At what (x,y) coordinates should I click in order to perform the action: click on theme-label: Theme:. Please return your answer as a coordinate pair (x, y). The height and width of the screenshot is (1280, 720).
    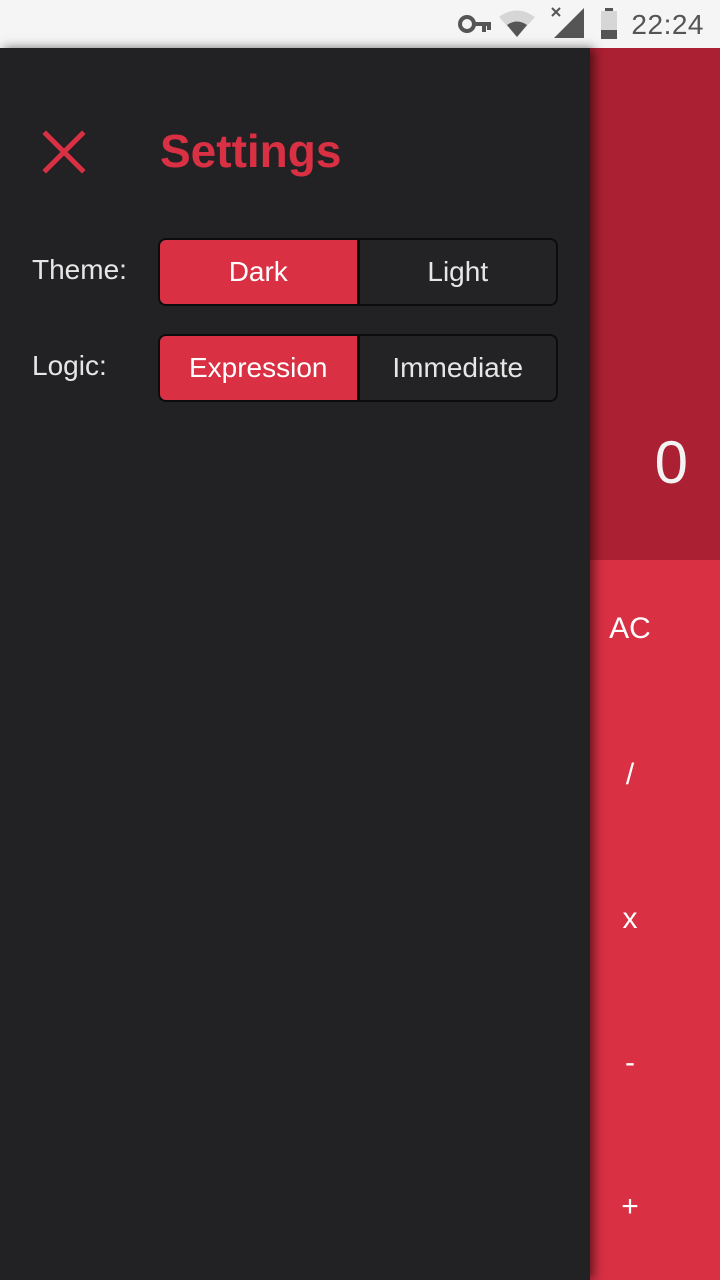
    Looking at the image, I should click on (79, 269).